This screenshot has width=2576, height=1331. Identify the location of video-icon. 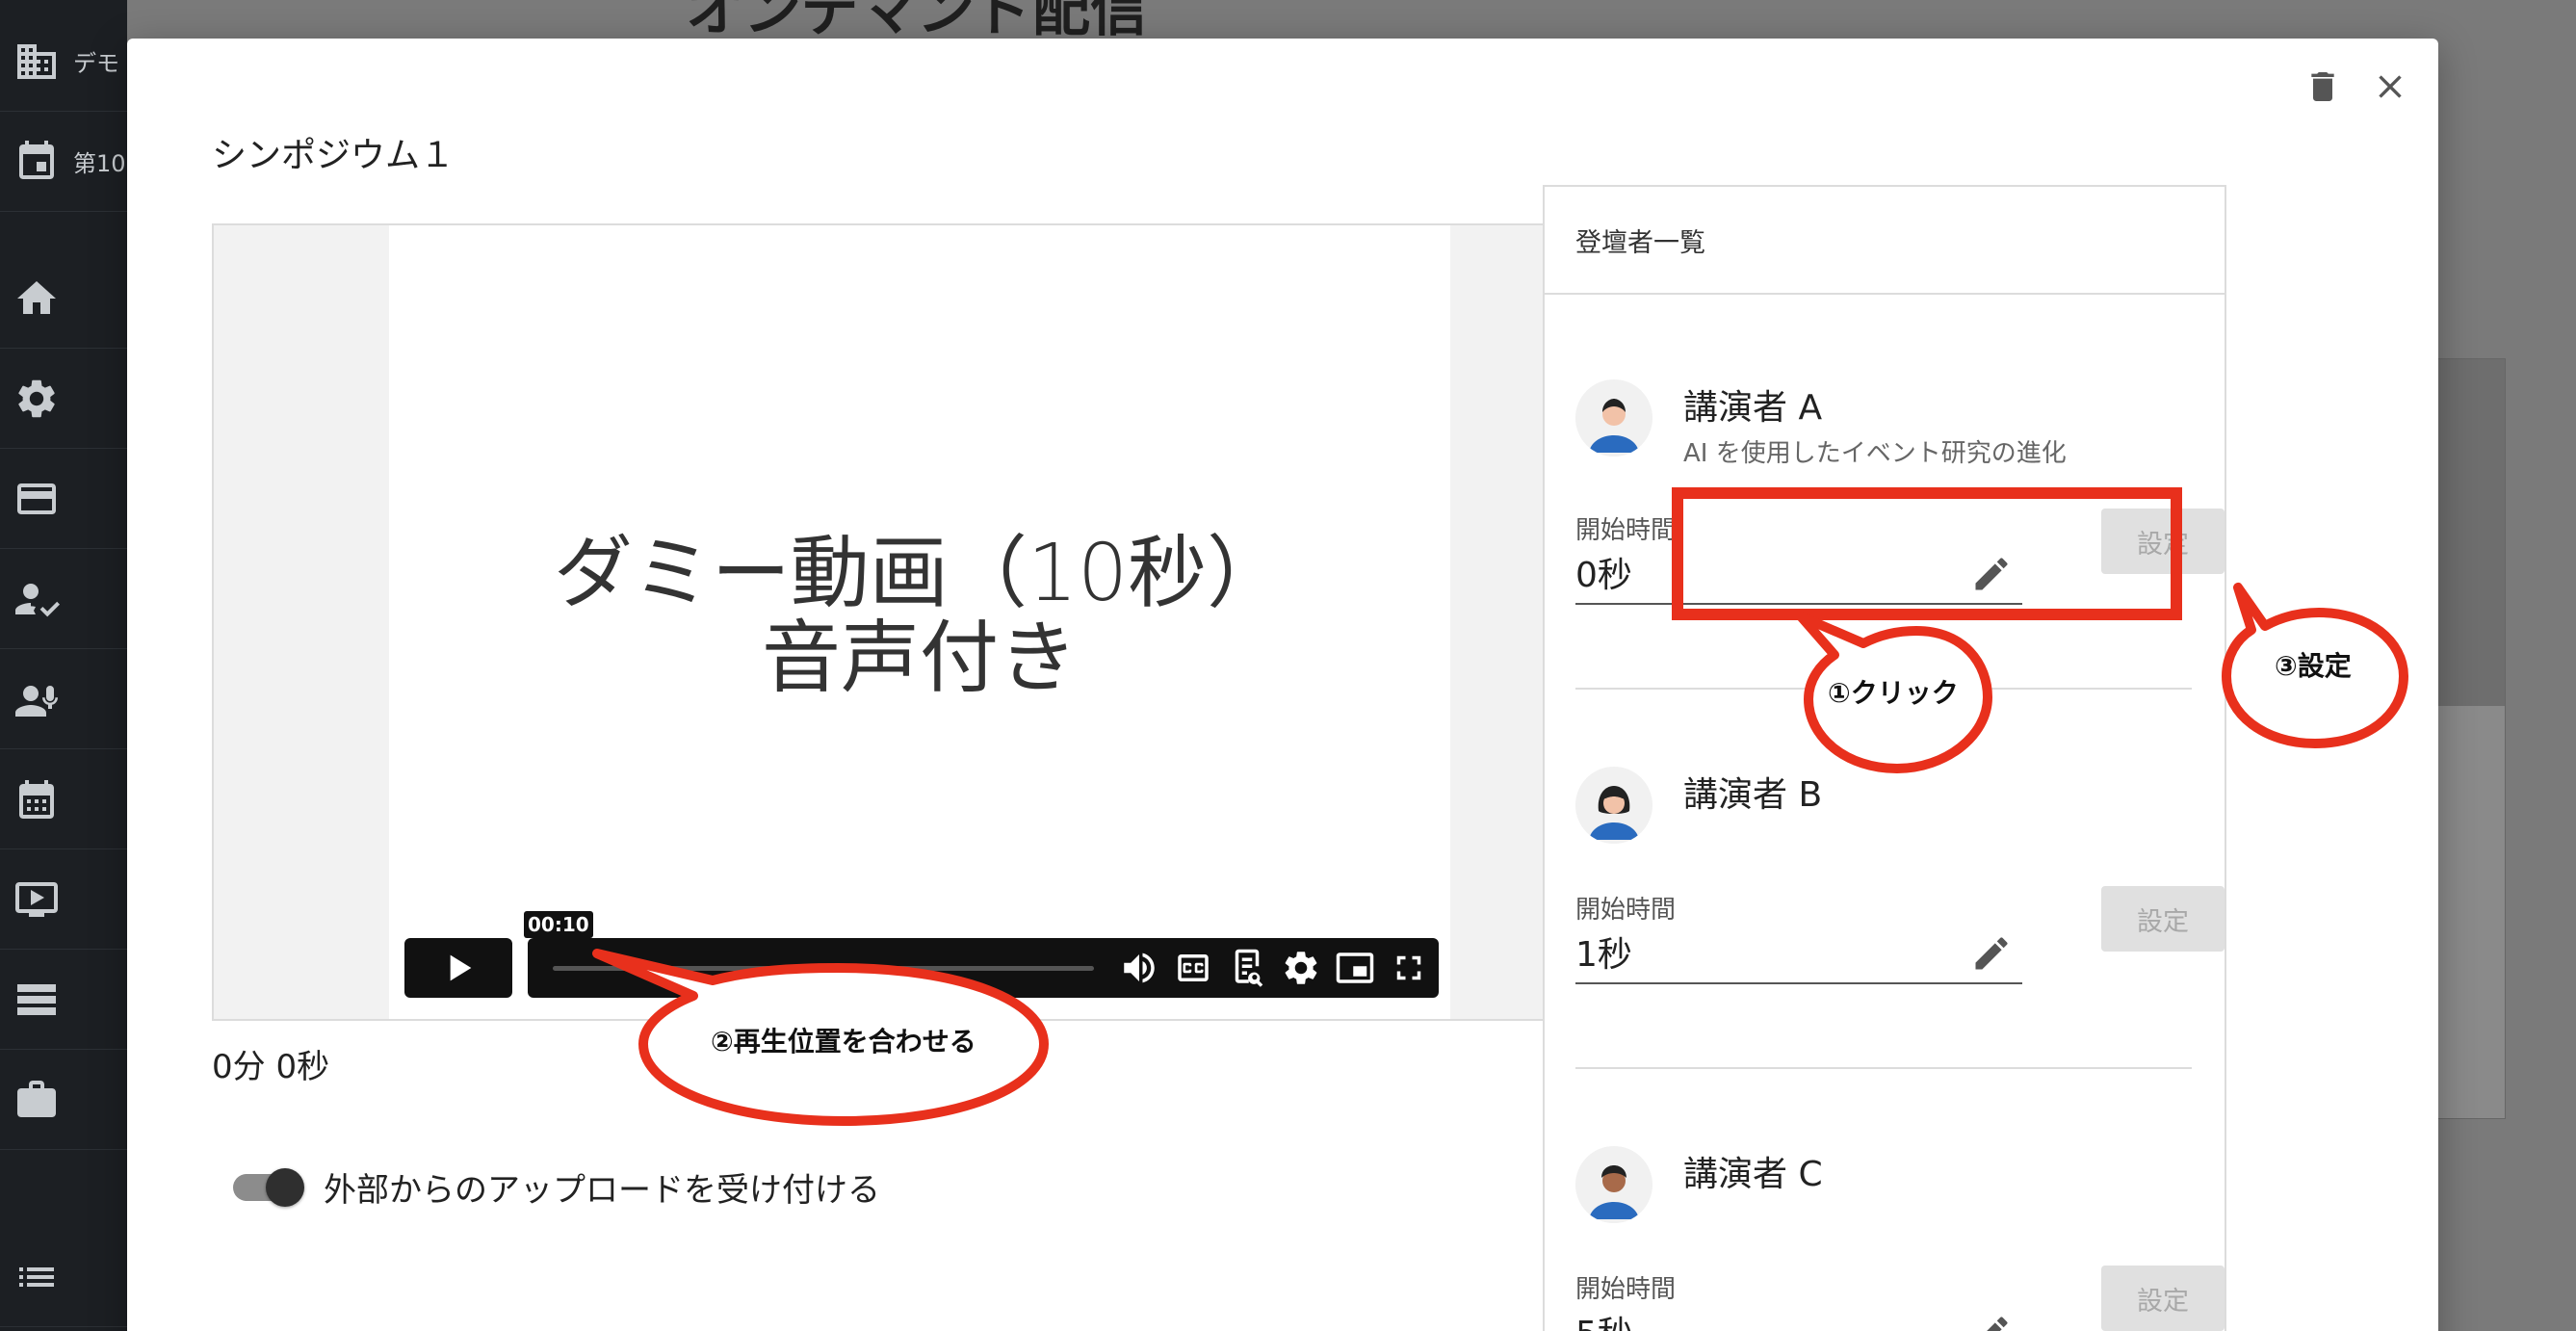
(36, 899).